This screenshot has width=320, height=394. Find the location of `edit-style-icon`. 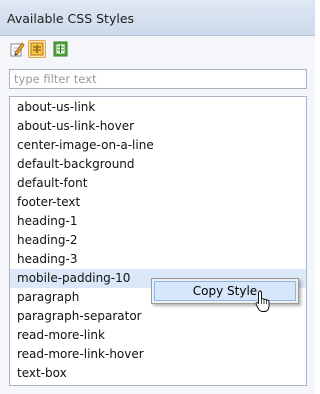

edit-style-icon is located at coordinates (17, 49).